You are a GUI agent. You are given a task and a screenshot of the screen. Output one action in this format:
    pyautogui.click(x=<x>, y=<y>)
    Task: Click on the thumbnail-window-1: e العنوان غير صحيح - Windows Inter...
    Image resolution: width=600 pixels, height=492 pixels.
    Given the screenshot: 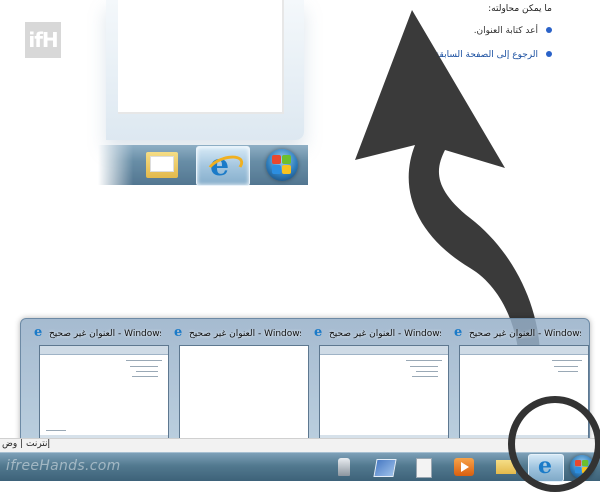 What is the action you would take?
    pyautogui.click(x=99, y=383)
    